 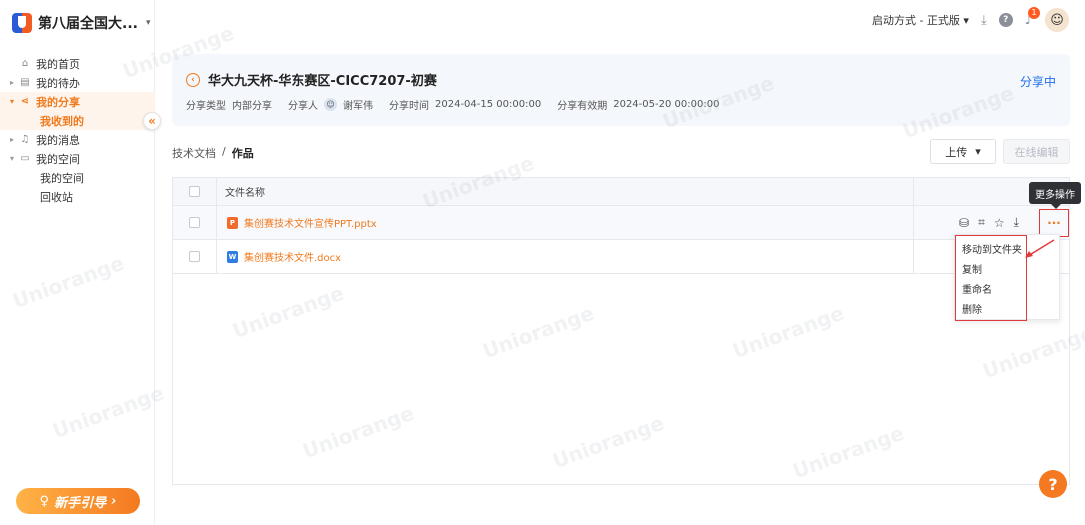 I want to click on notification-badge: 1, so click(x=1034, y=12).